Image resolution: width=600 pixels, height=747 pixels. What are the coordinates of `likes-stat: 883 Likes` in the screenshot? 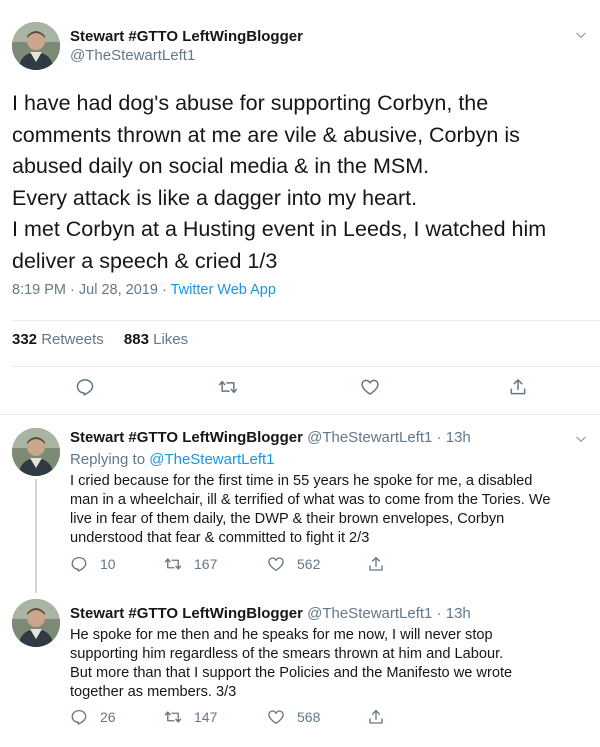 It's located at (156, 339).